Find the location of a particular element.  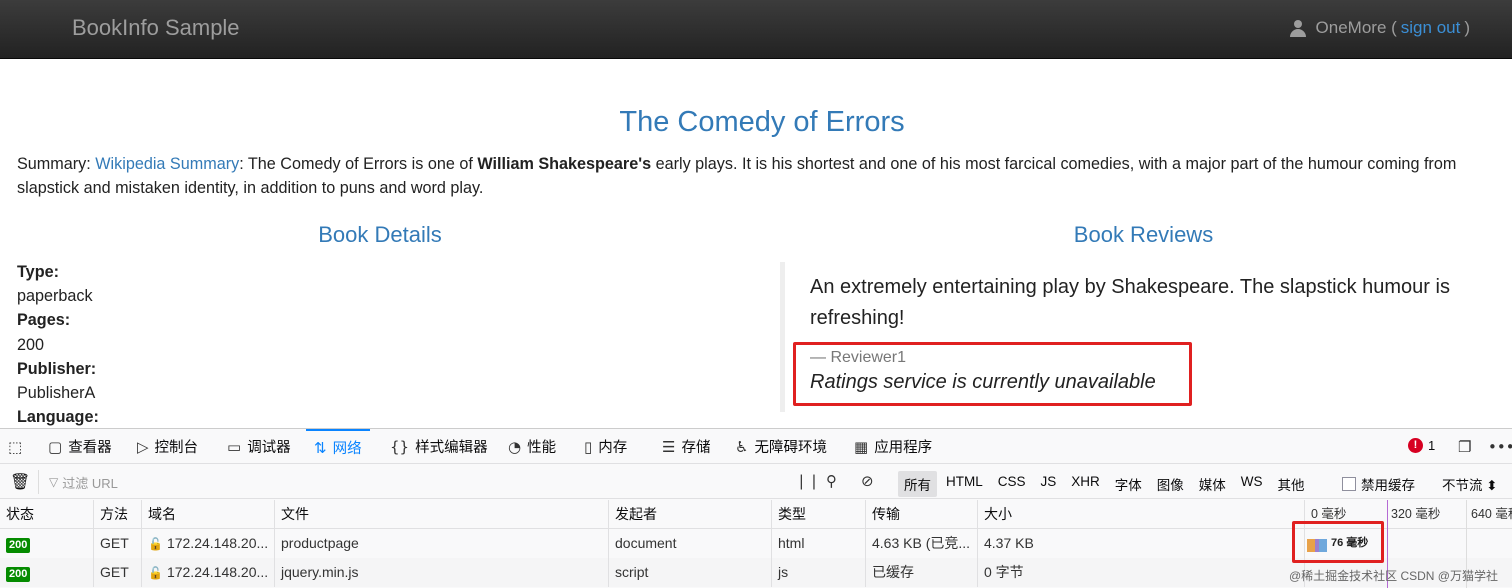

language-label: Language: is located at coordinates (58, 417).